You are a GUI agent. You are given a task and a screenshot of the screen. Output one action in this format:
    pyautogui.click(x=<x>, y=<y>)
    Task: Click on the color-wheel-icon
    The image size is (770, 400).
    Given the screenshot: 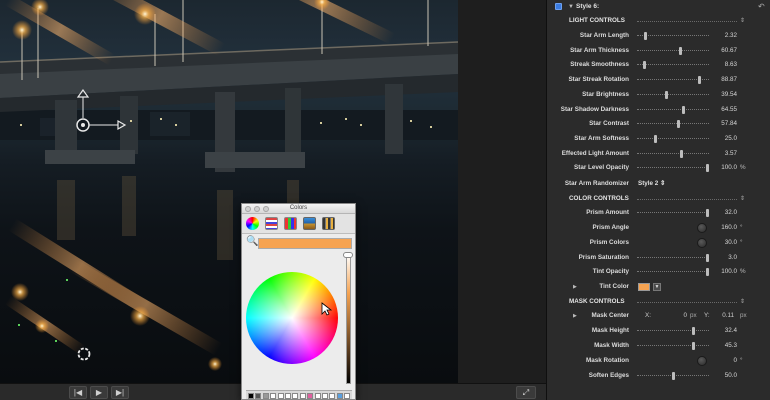 What is the action you would take?
    pyautogui.click(x=252, y=223)
    